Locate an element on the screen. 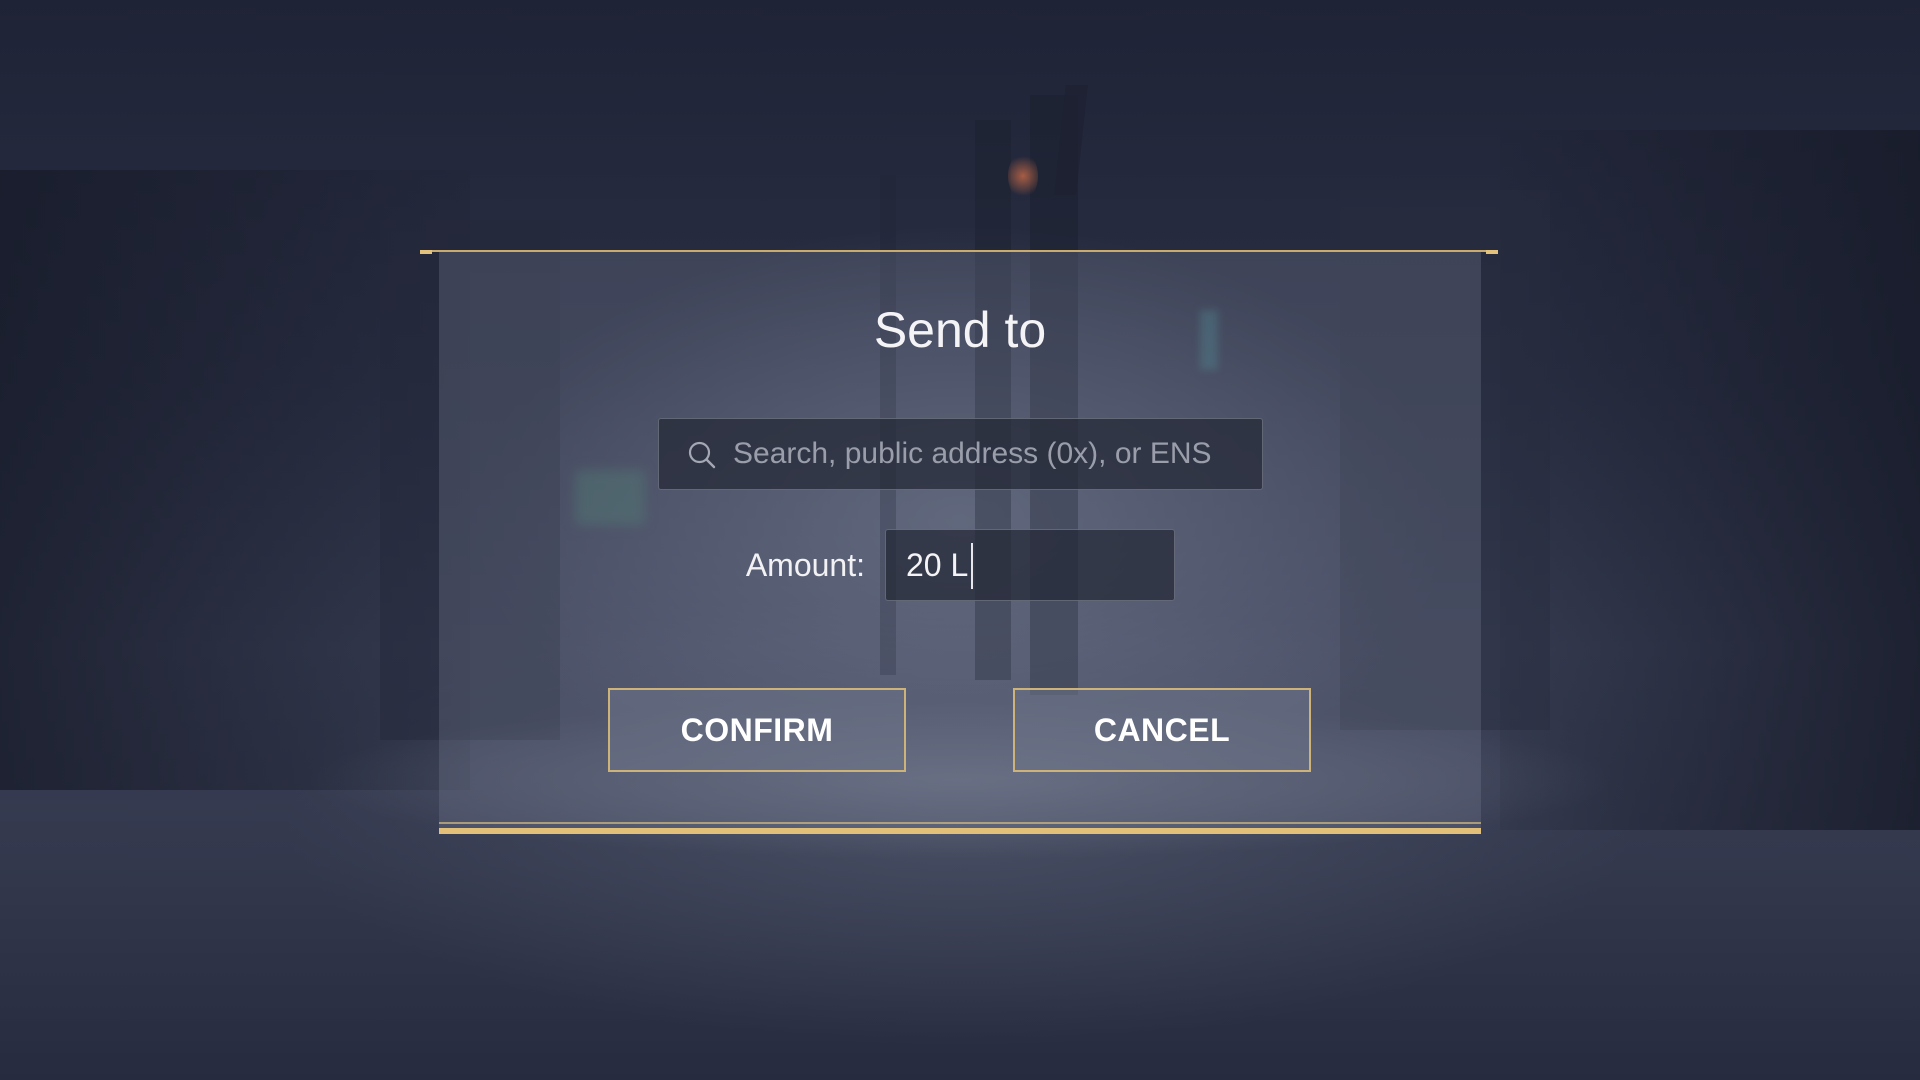 This screenshot has width=1920, height=1080. search-icon is located at coordinates (702, 455).